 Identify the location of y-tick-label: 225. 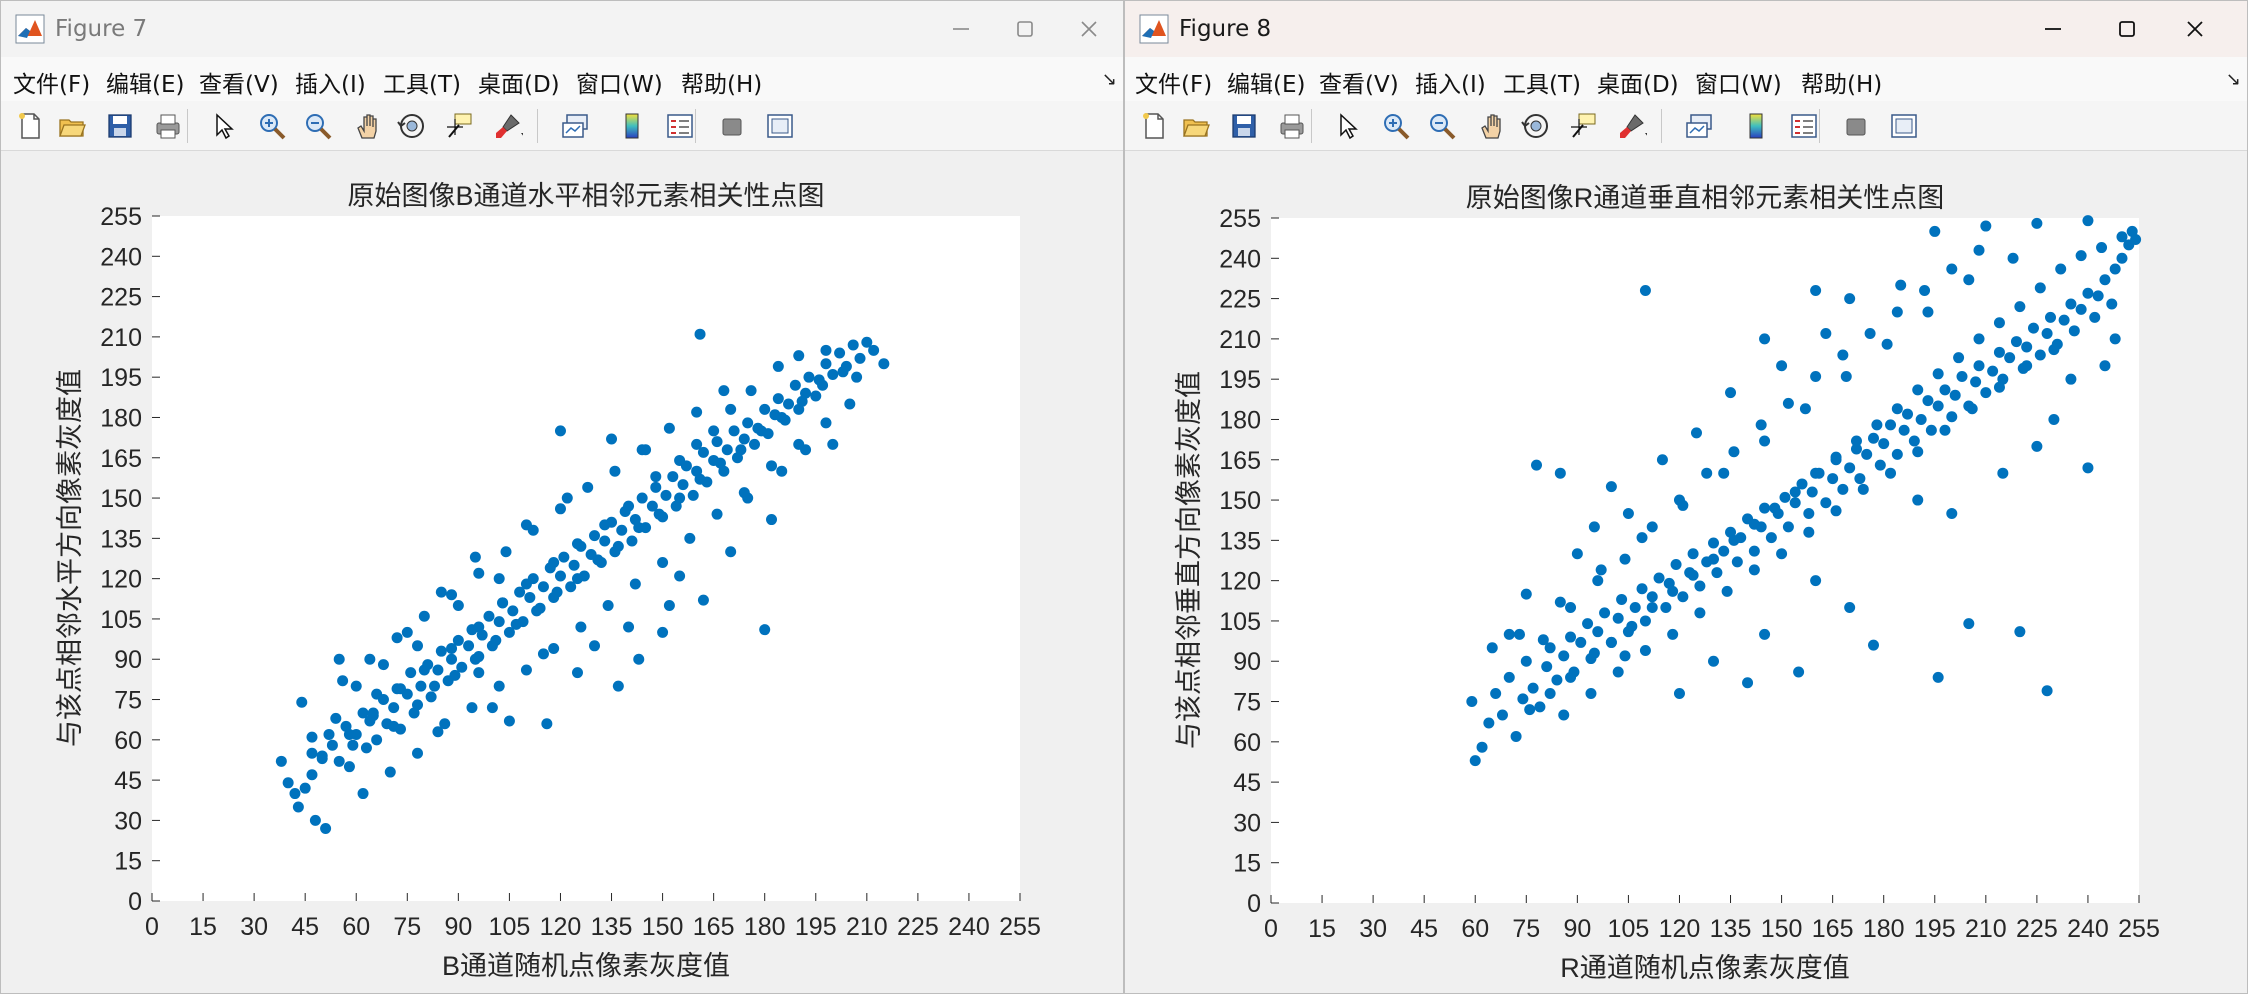
(1240, 300).